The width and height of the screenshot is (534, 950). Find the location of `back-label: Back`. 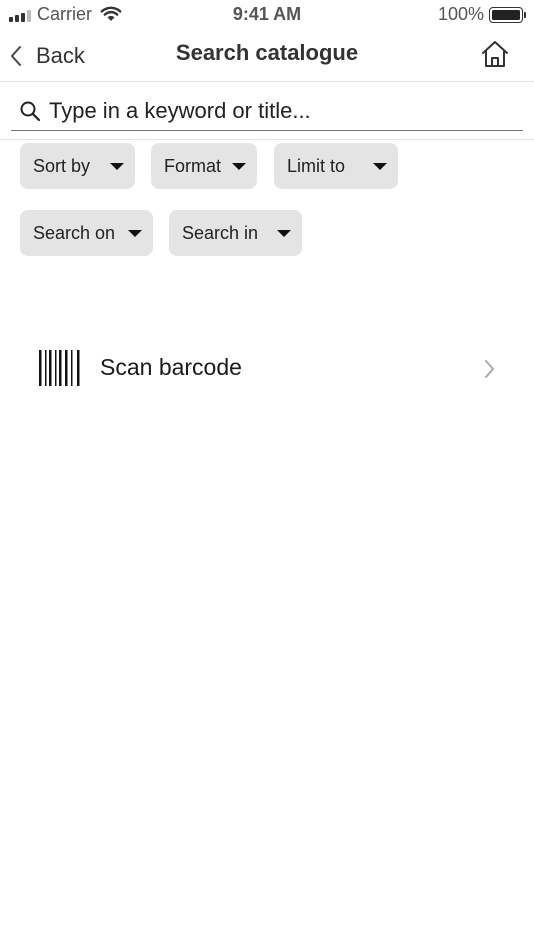

back-label: Back is located at coordinates (60, 55).